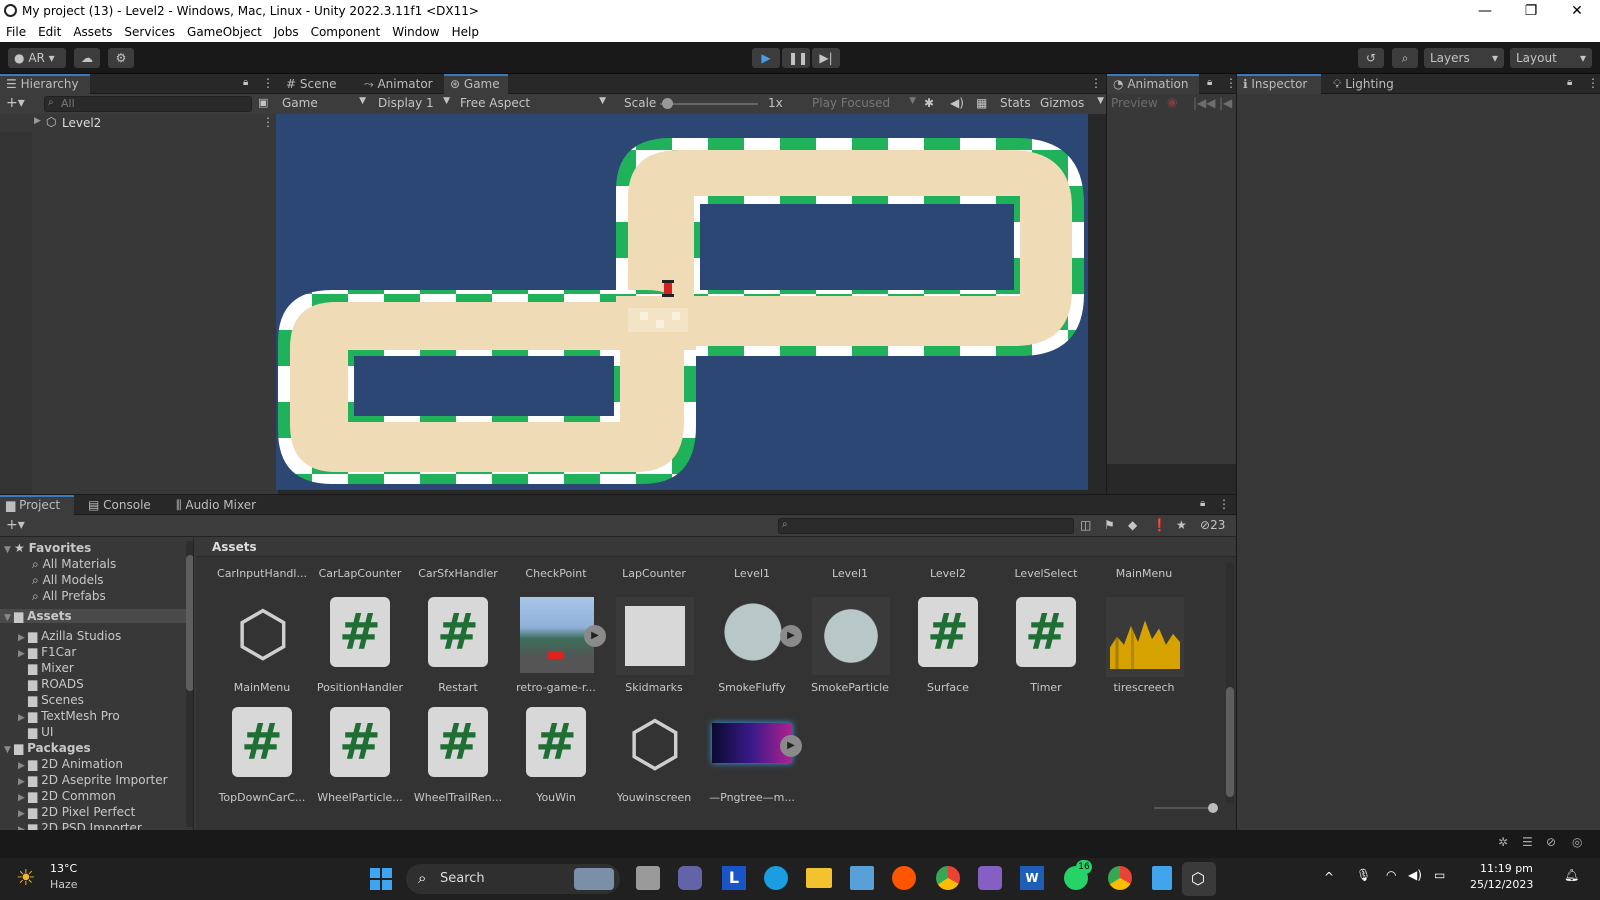 The image size is (1600, 900). Describe the element at coordinates (15, 103) in the screenshot. I see `add-icon: +▾` at that location.